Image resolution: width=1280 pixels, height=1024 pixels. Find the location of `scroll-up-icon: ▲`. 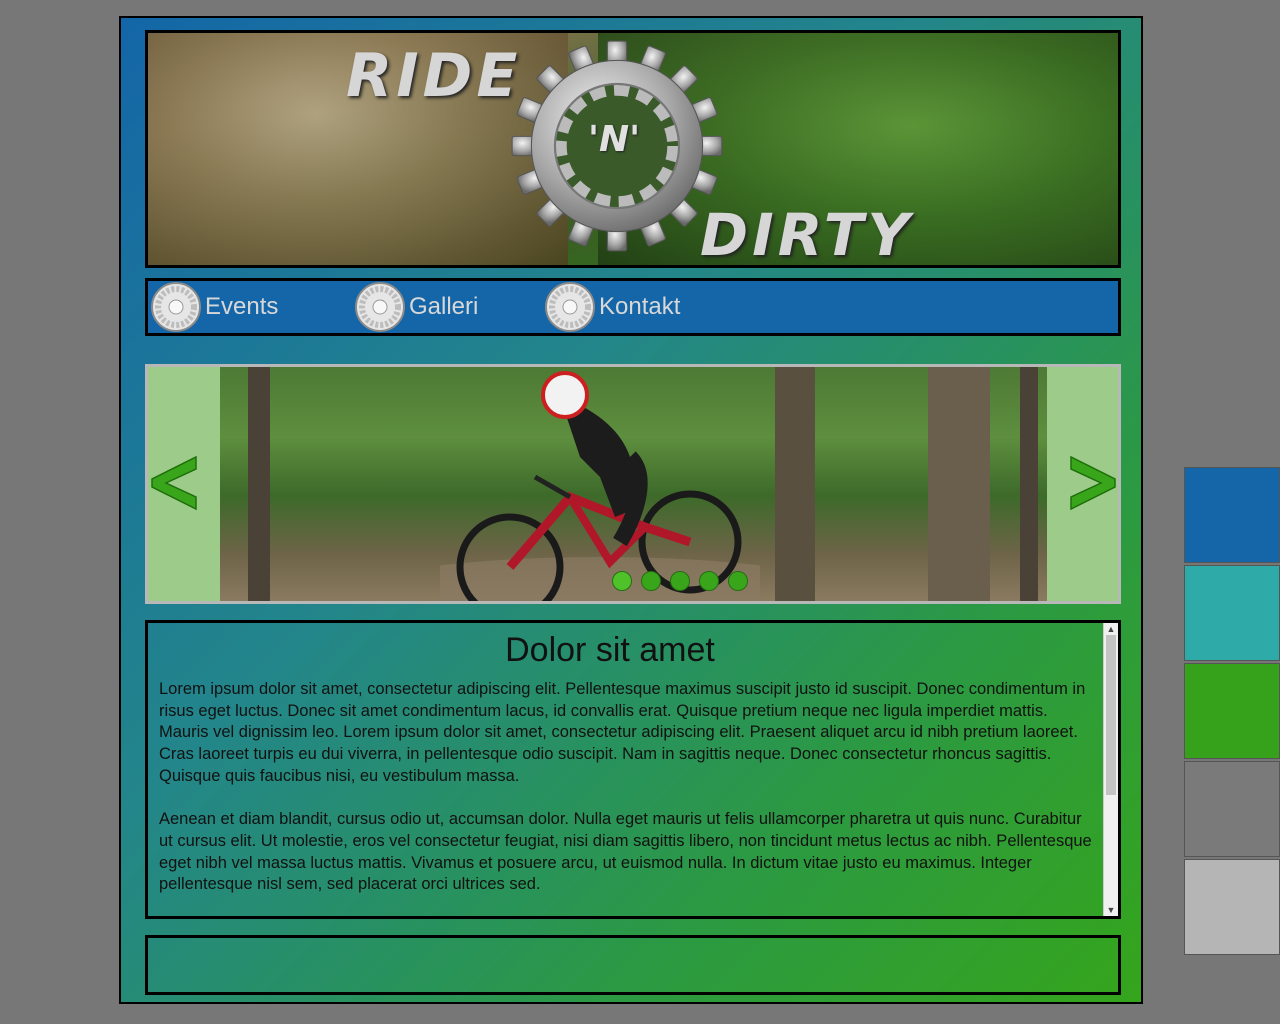

scroll-up-icon: ▲ is located at coordinates (1111, 629).